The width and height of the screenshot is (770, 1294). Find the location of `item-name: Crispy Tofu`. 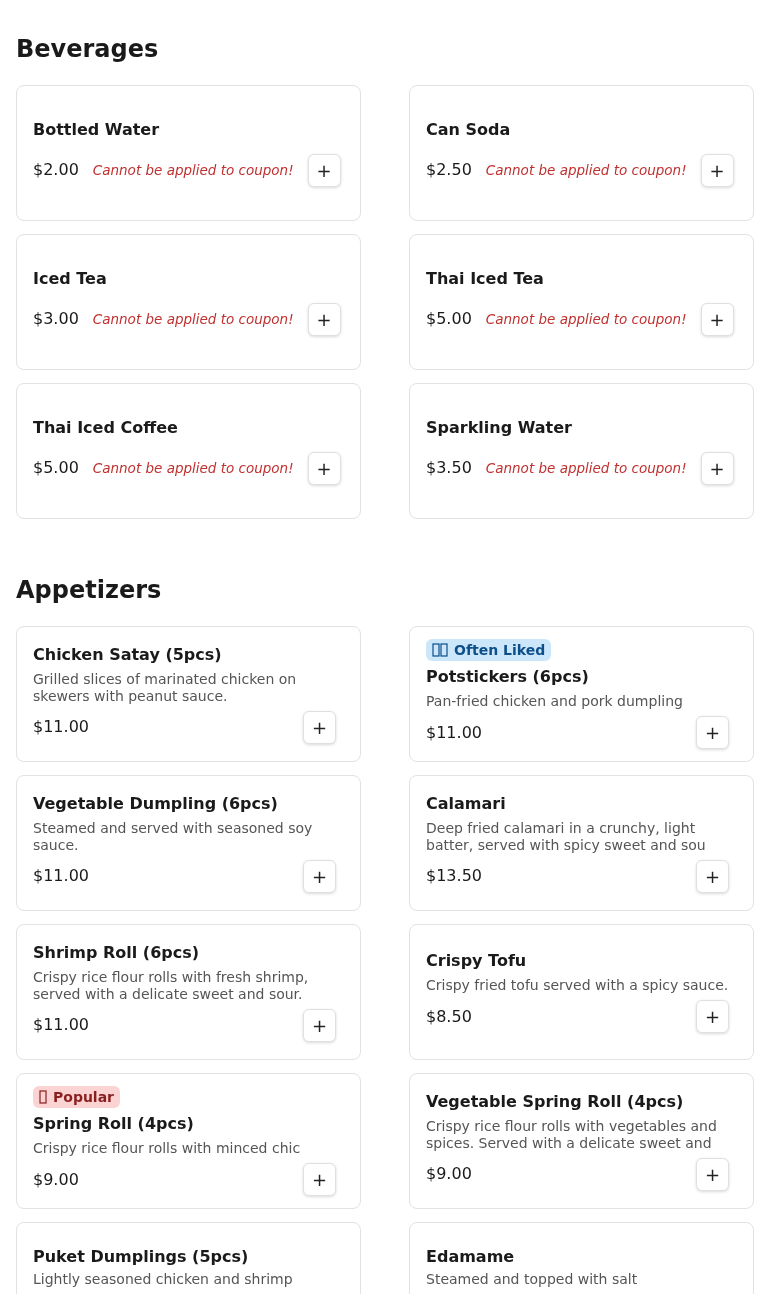

item-name: Crispy Tofu is located at coordinates (477, 961).